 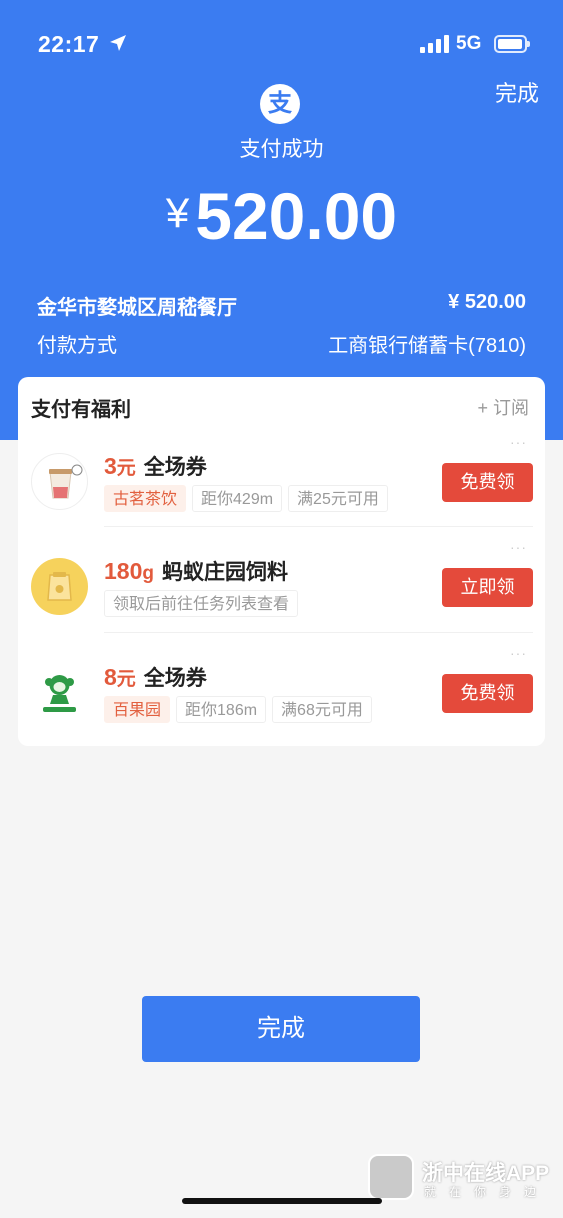 What do you see at coordinates (137, 308) in the screenshot?
I see `merchant-name: 金华市婺城区周嵇餐厅` at bounding box center [137, 308].